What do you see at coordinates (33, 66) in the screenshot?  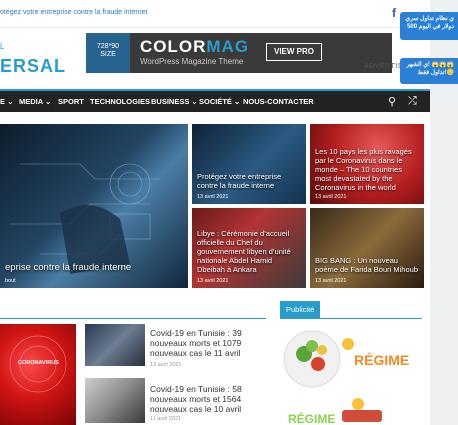 I see `site-logo: ERSAL` at bounding box center [33, 66].